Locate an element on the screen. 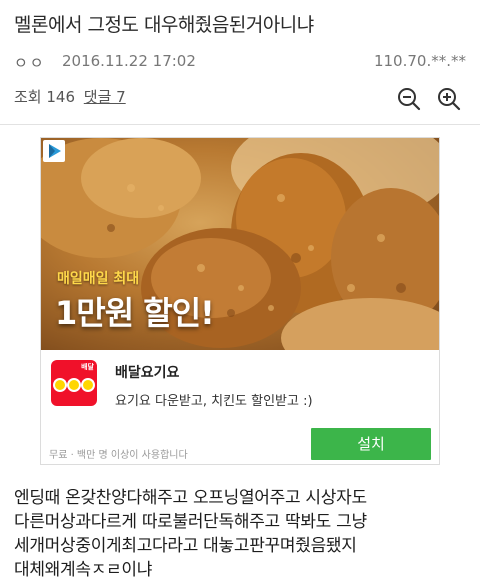 The width and height of the screenshot is (480, 584). view-count: 조회 146 is located at coordinates (44, 97).